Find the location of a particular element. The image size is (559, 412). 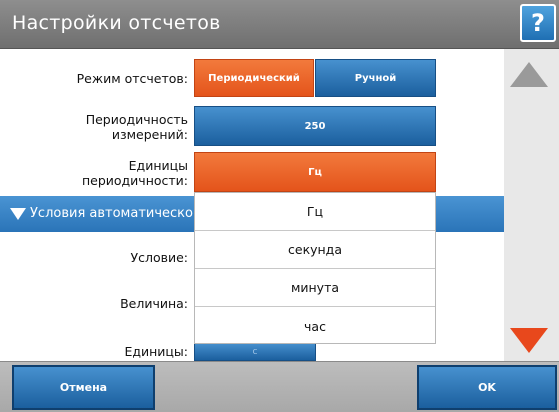

scroll-column is located at coordinates (531, 205).